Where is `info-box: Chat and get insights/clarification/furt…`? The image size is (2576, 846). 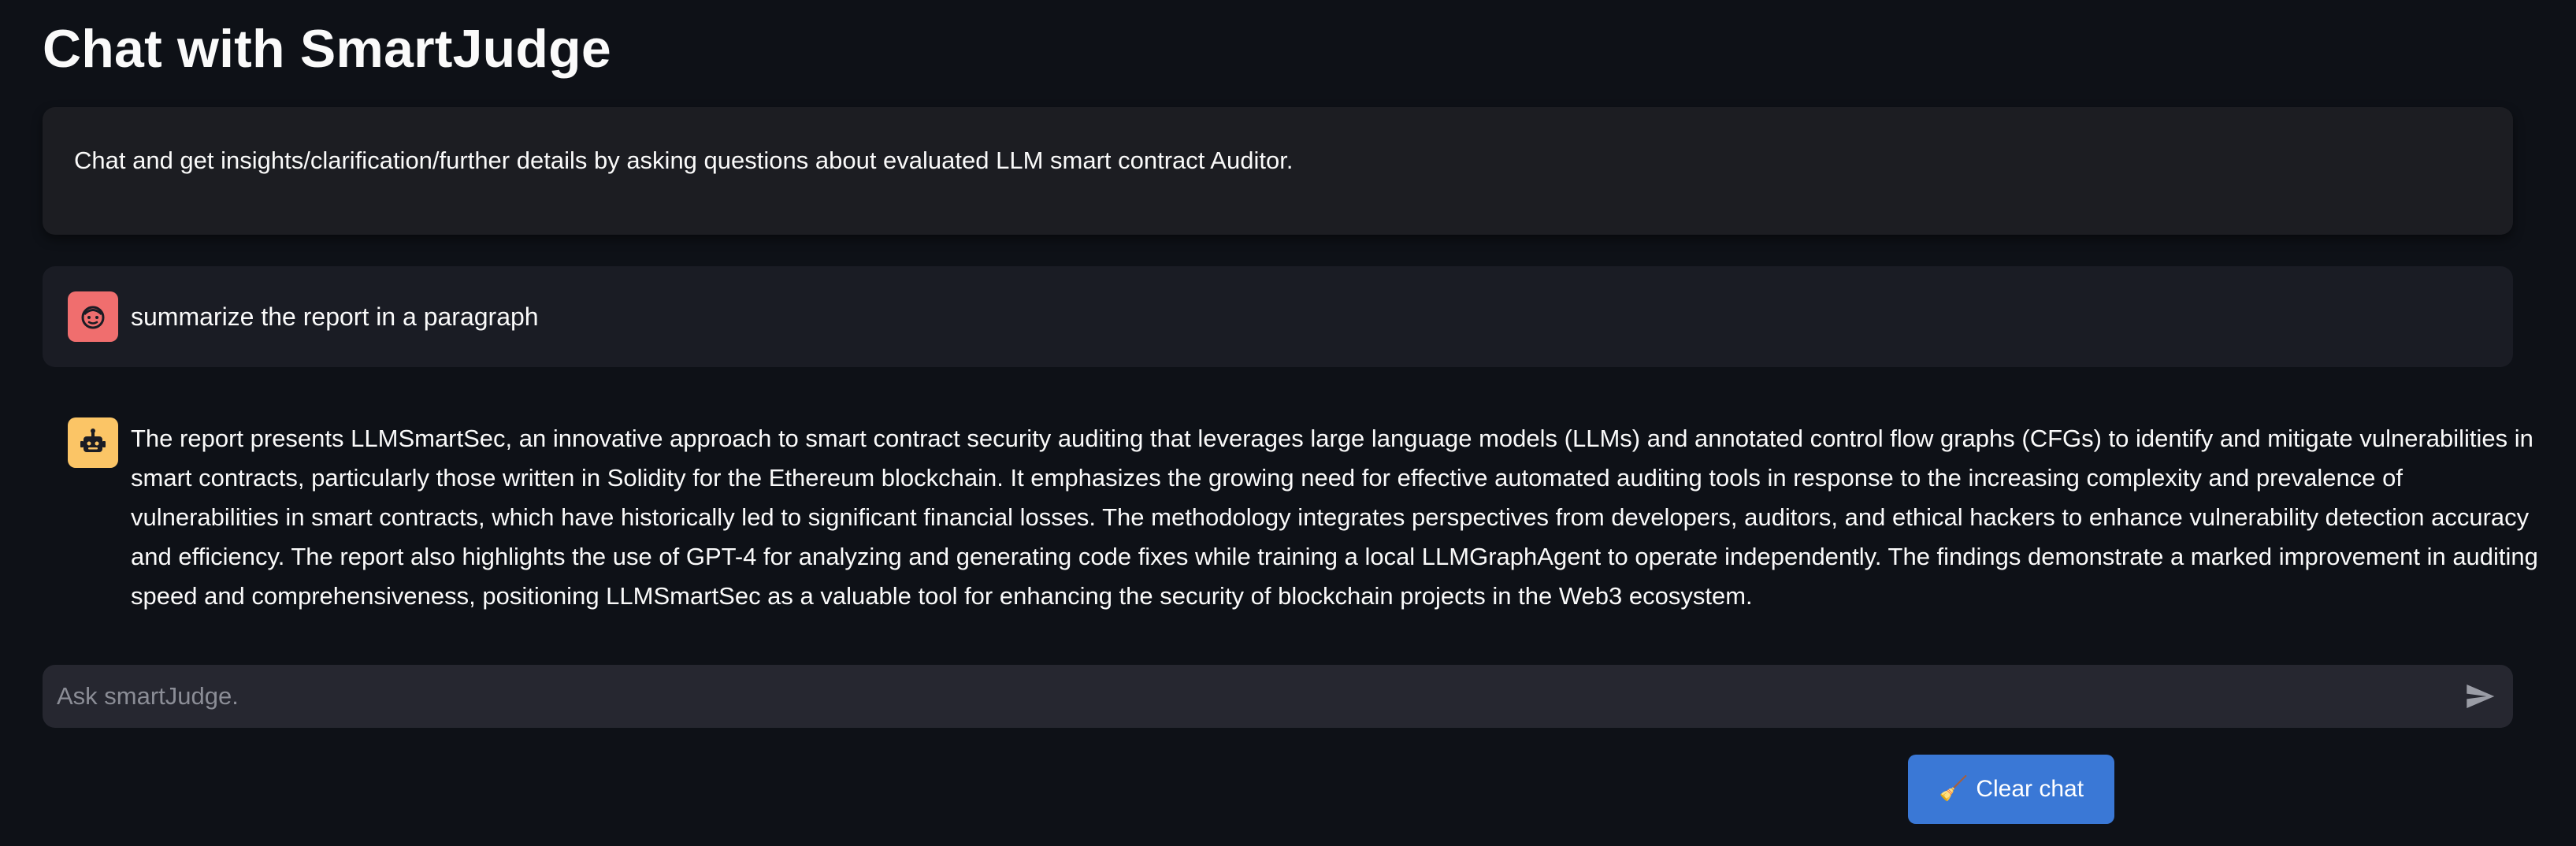 info-box: Chat and get insights/clarification/furt… is located at coordinates (1278, 171).